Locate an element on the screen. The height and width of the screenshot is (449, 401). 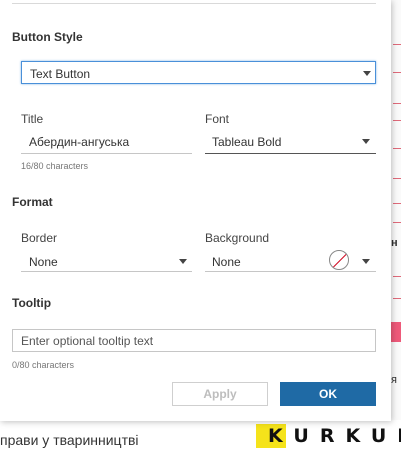
title-input: Абердин-ангуська is located at coordinates (106, 142).